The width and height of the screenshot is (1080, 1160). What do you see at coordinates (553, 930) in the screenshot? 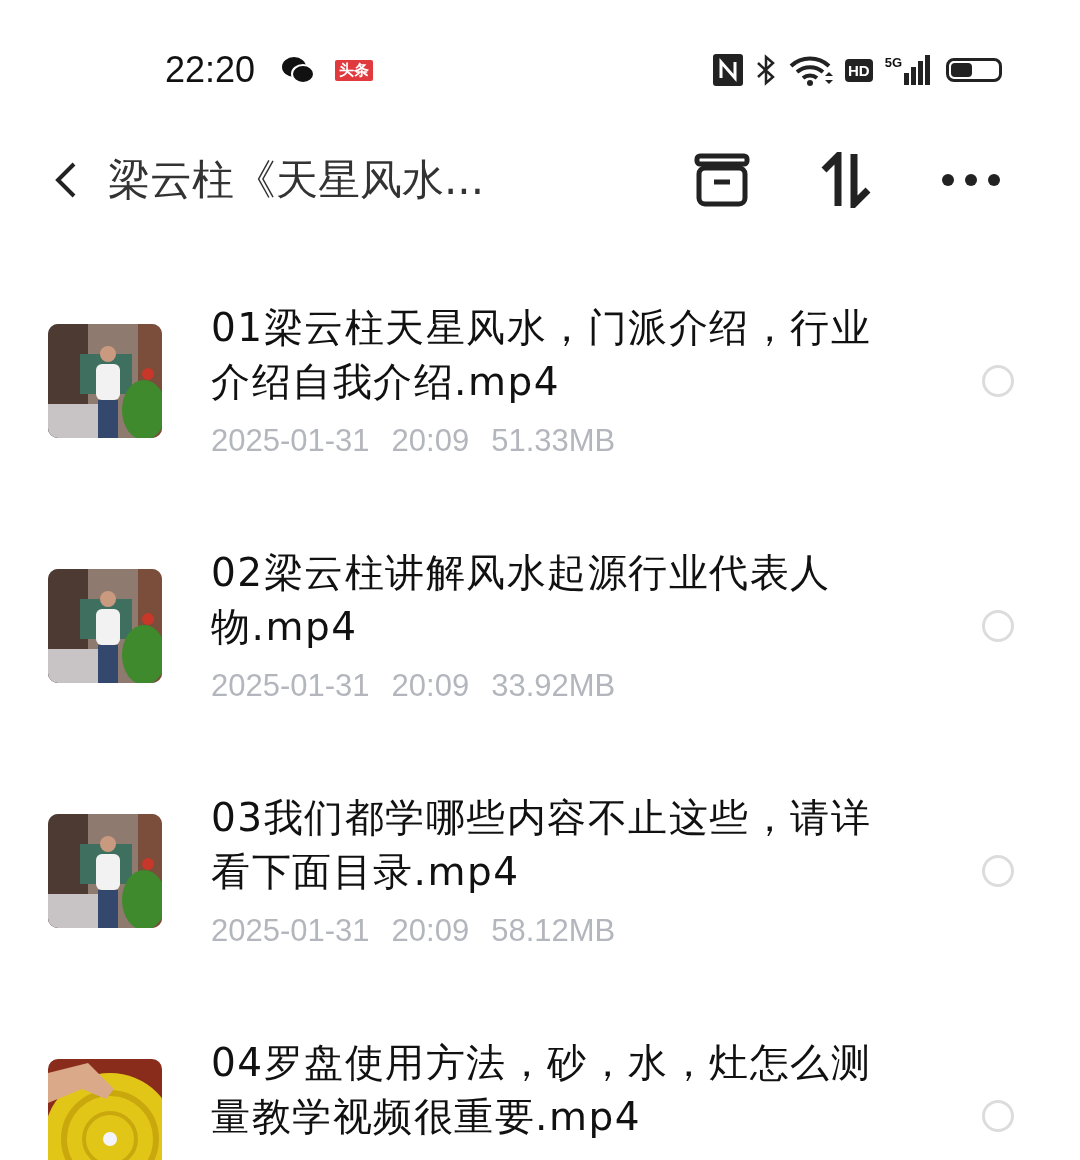
I see `file-size: 58.12MB` at bounding box center [553, 930].